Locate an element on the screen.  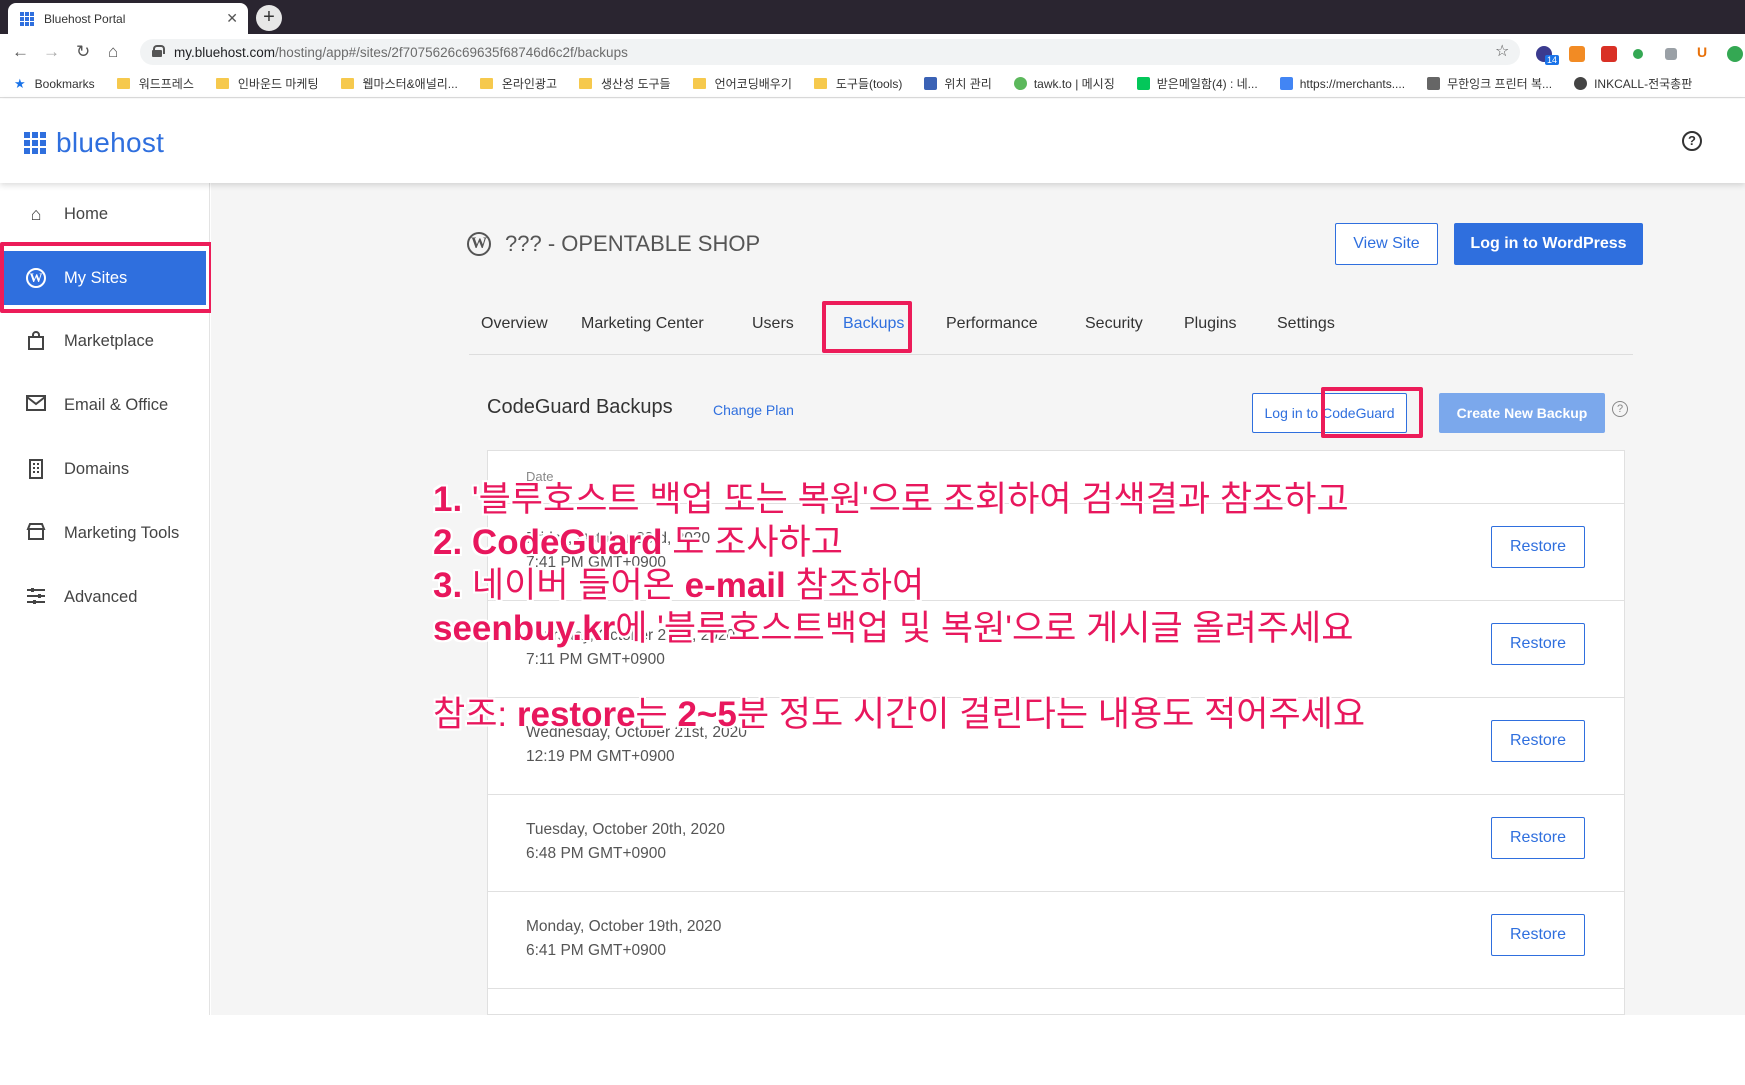
annotation-line-5: 참조: restore는 2~5분 정도 시간이 걸린다는 내용도 적어주세요 is located at coordinates (899, 714).